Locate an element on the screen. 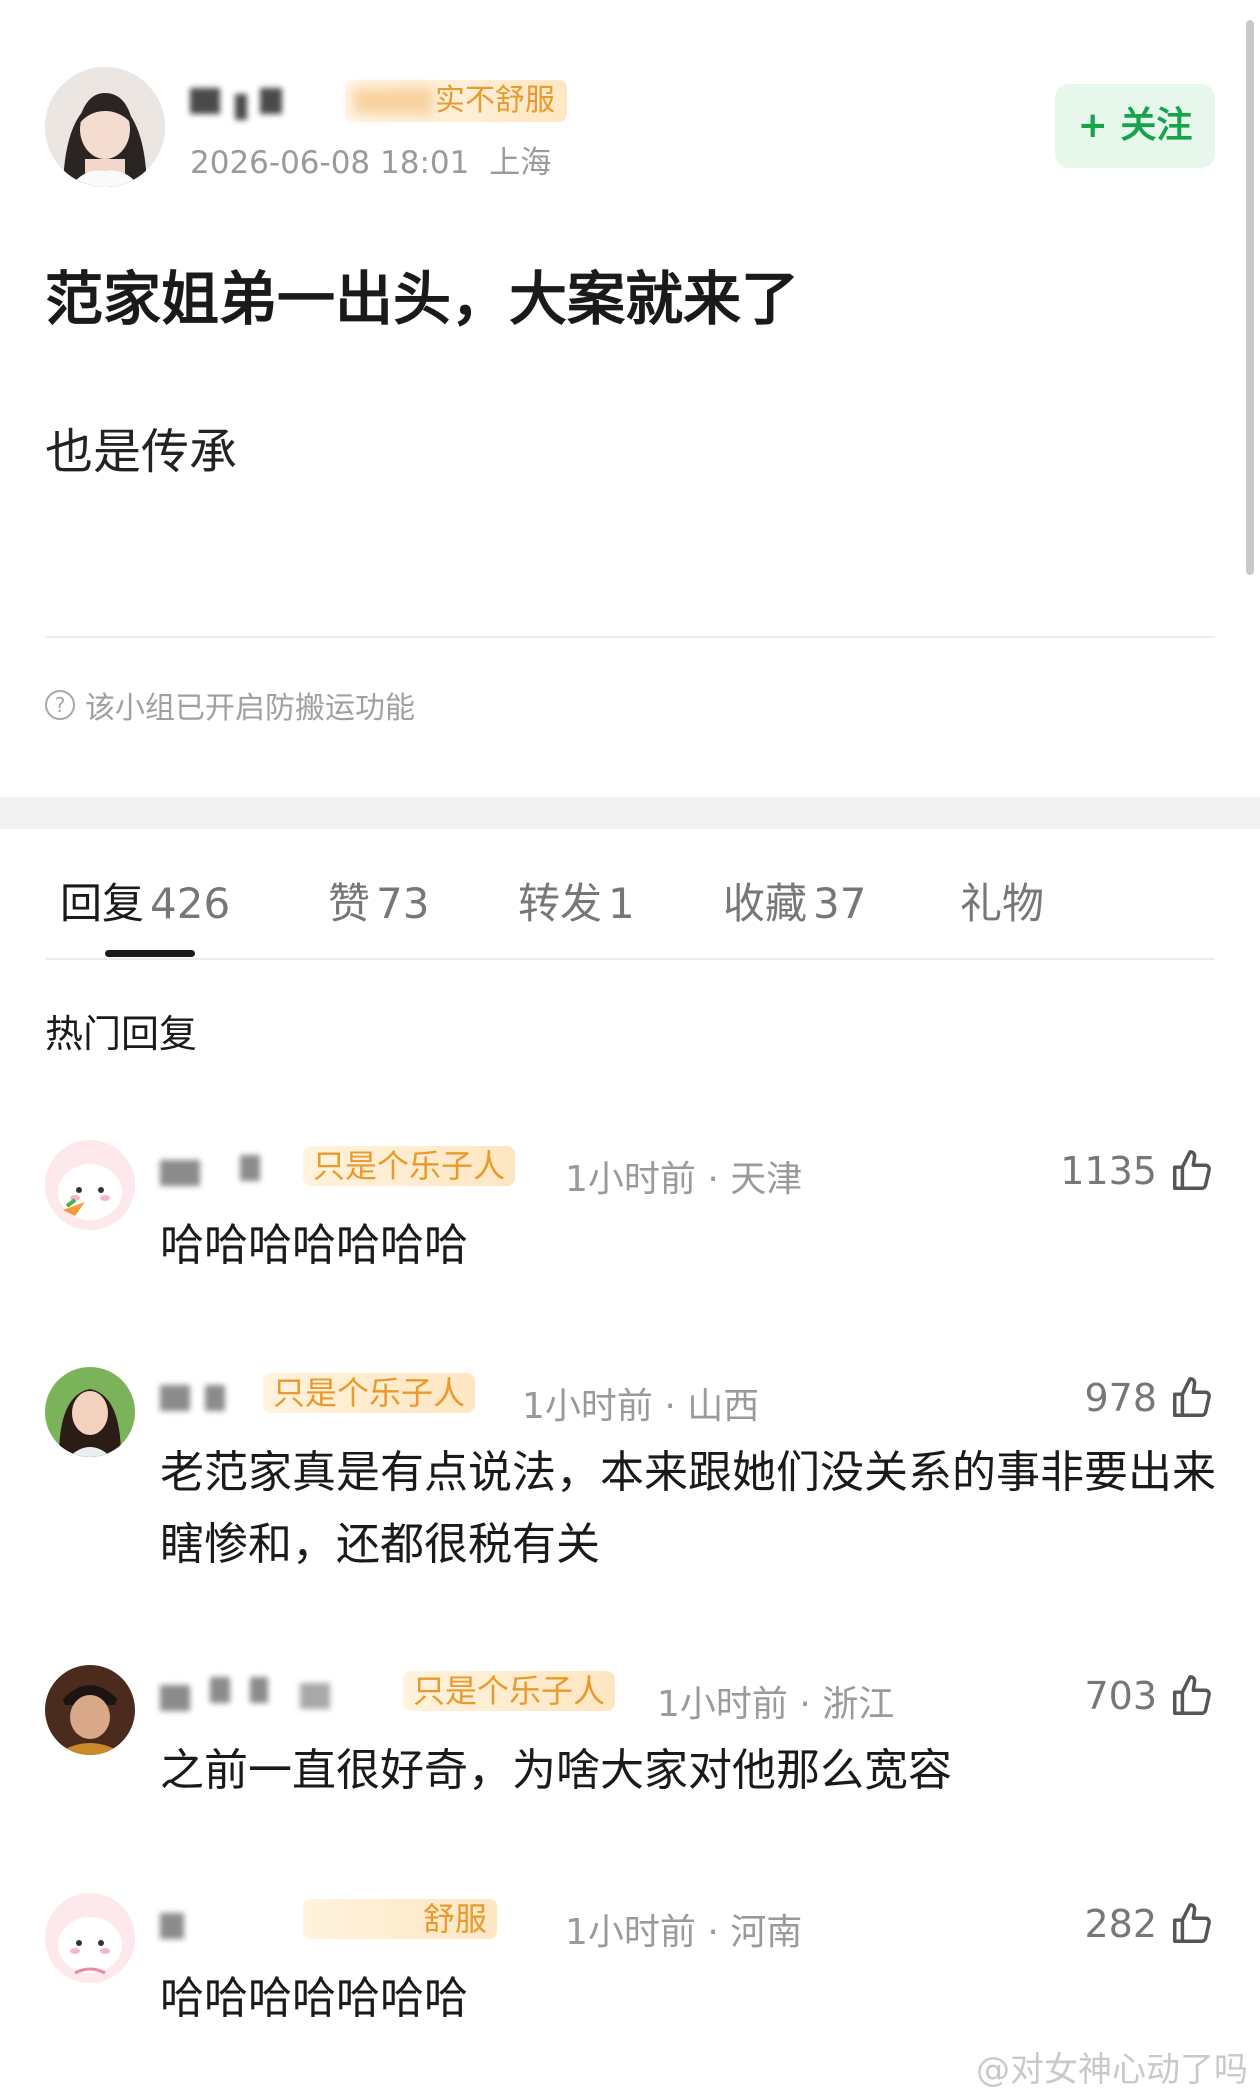 Image resolution: width=1260 pixels, height=2097 pixels. tab-favorites: 收藏 37 is located at coordinates (794, 900).